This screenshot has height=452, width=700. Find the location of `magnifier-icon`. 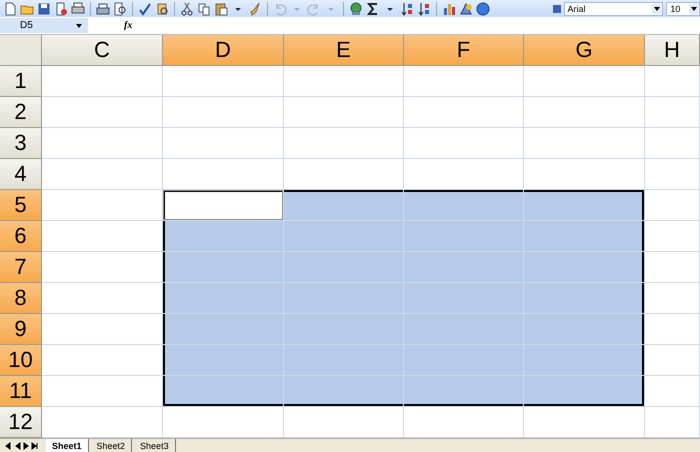

magnifier-icon is located at coordinates (119, 9).